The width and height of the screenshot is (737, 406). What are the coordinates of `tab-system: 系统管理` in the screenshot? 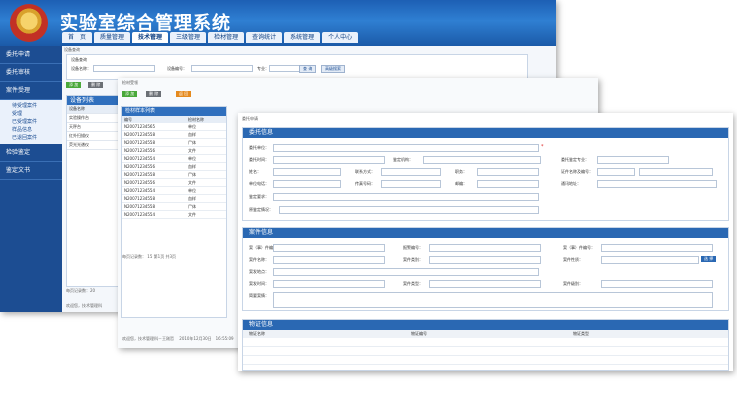 It's located at (302, 37).